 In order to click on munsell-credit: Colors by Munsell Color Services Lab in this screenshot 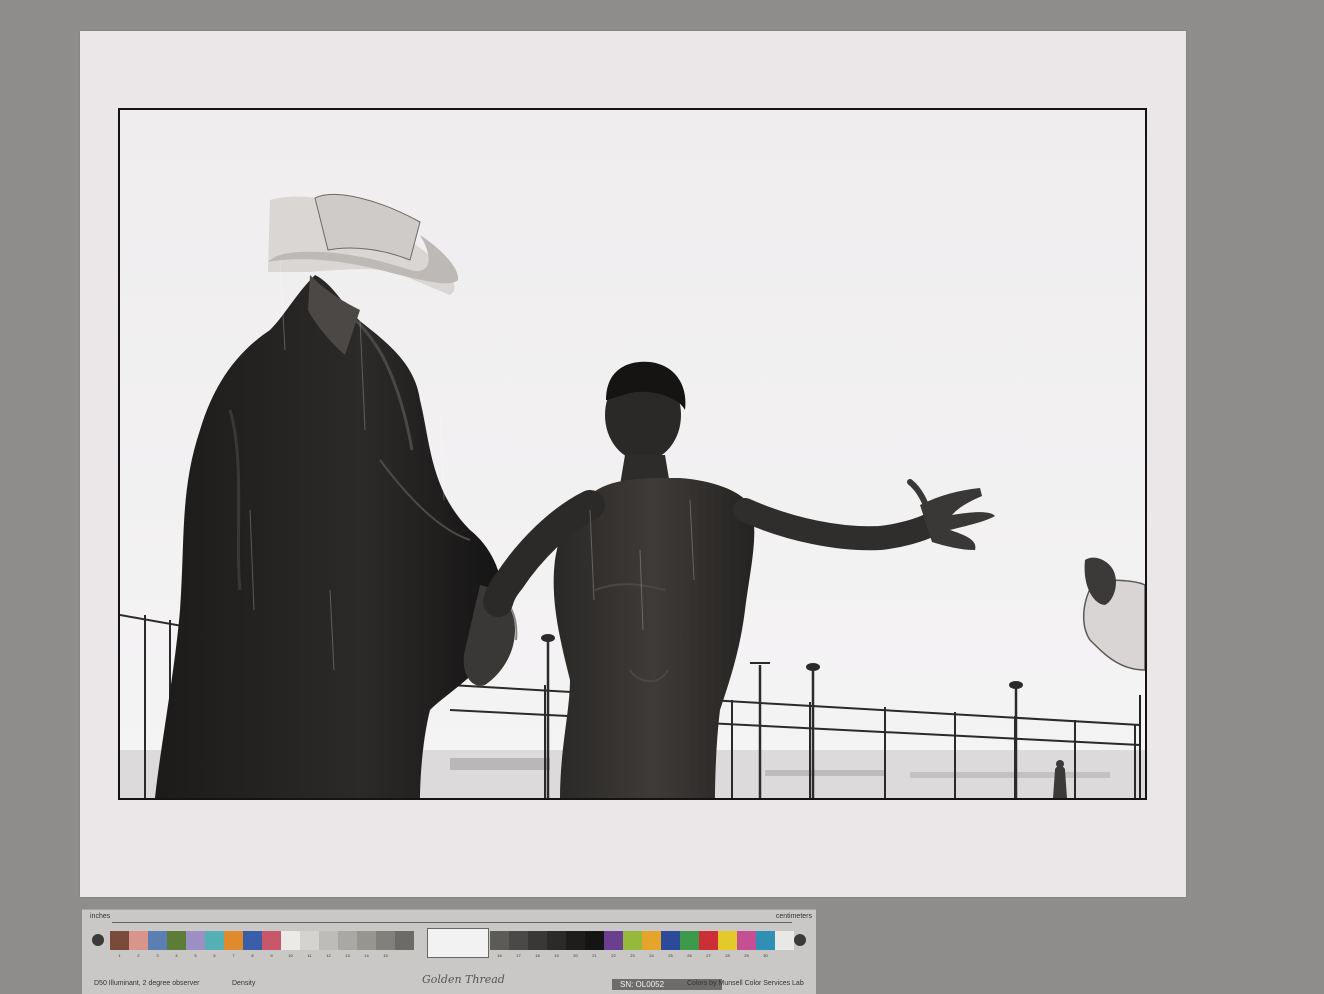, I will do `click(745, 983)`.